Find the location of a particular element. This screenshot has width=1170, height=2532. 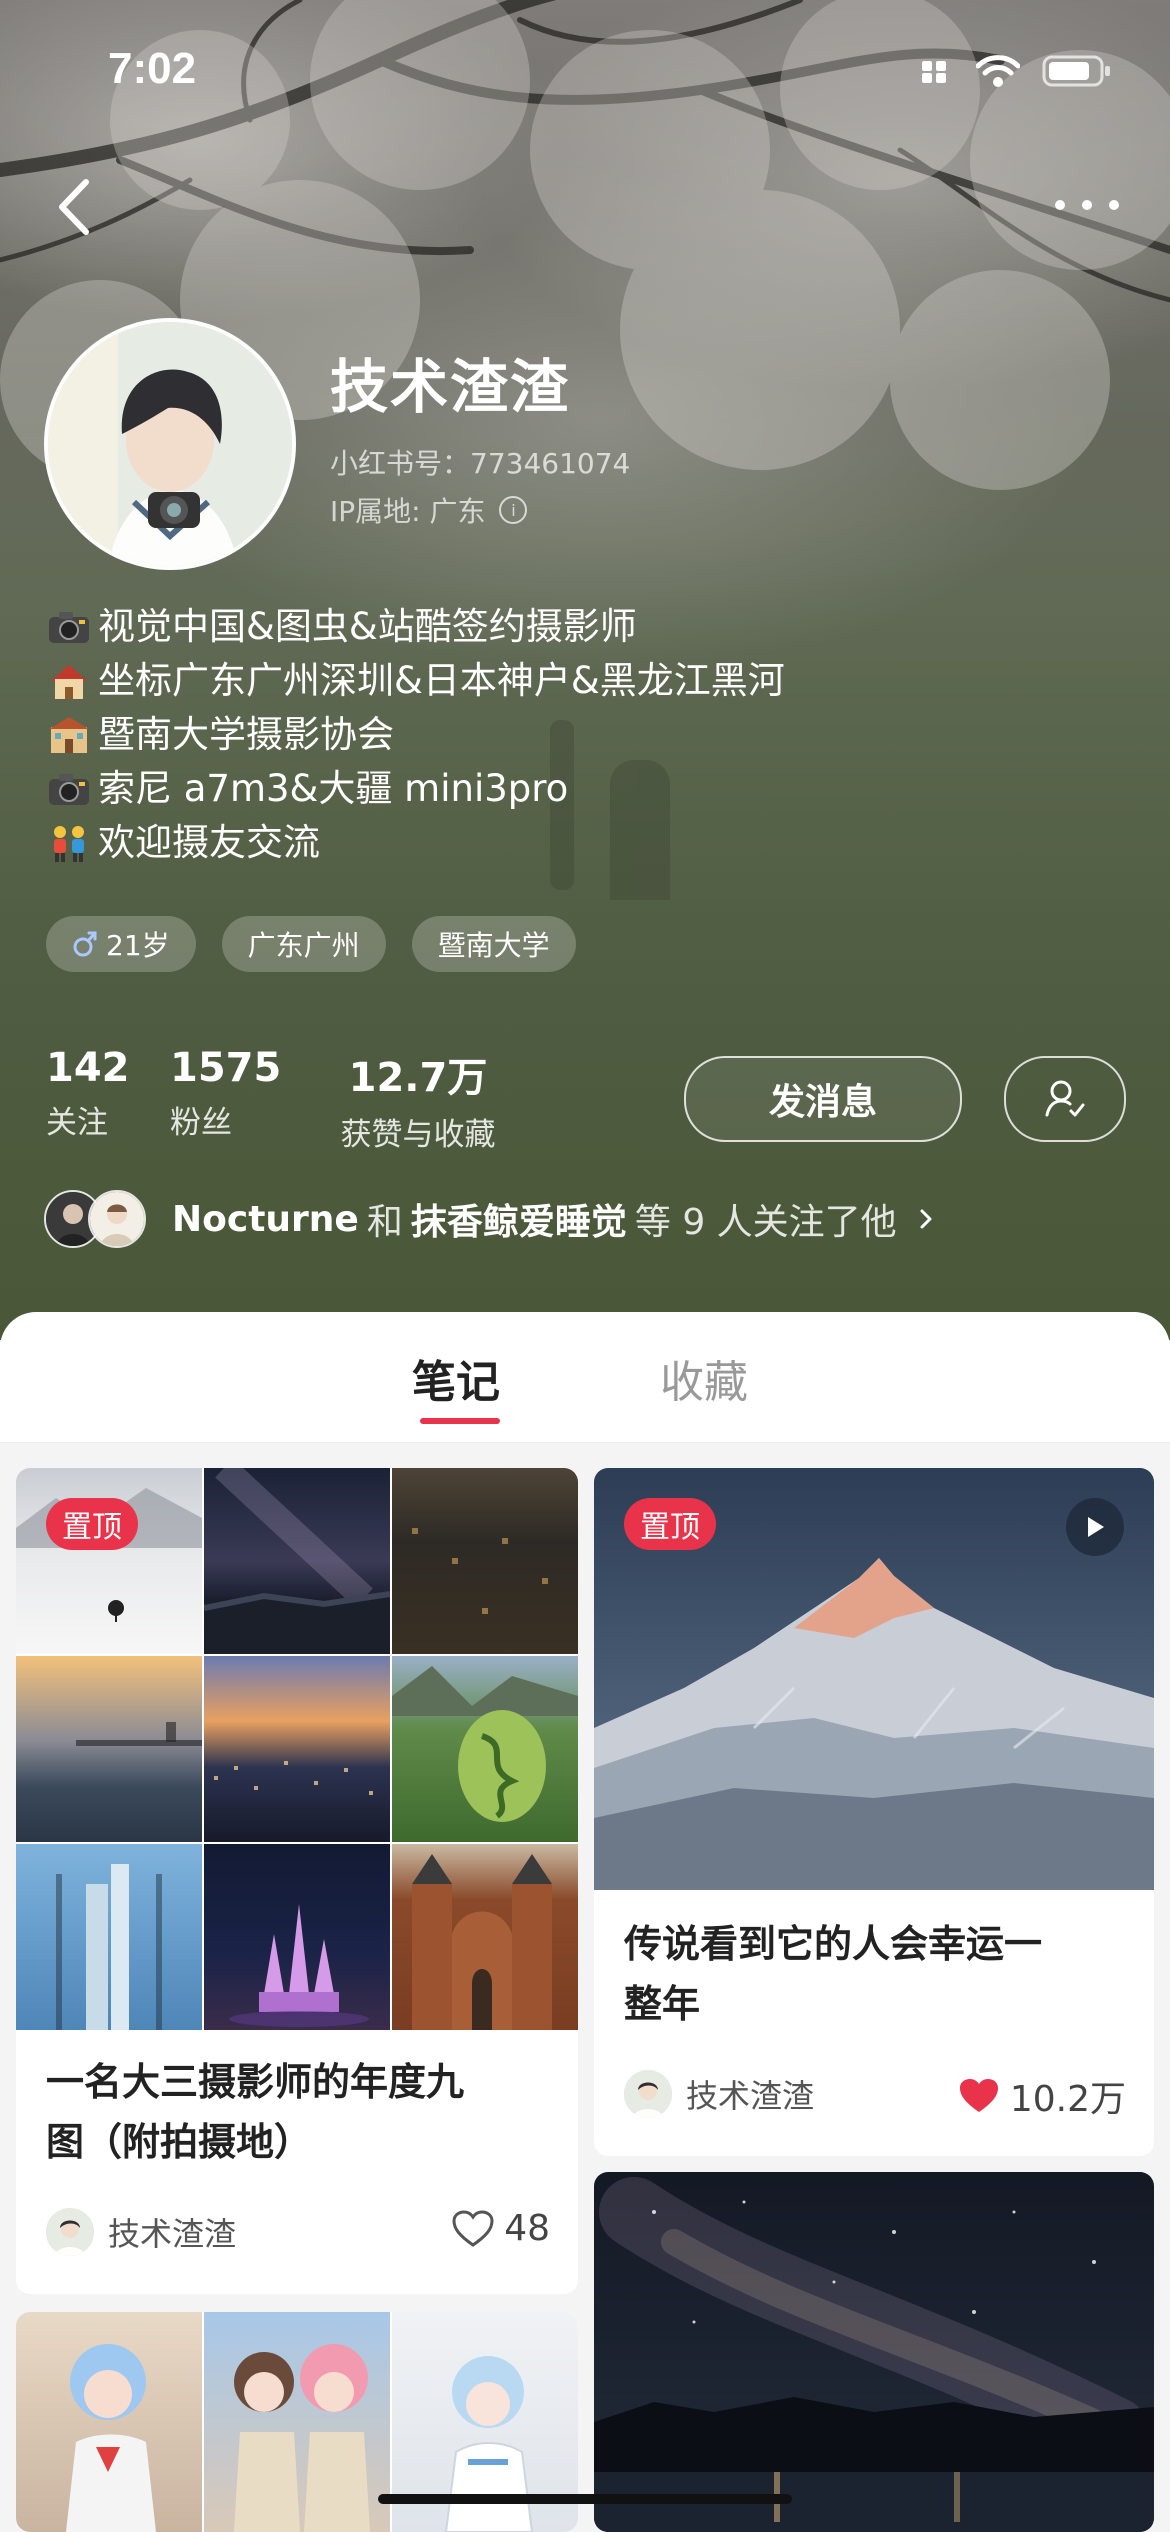

heart-filled-icon is located at coordinates (978, 2095).